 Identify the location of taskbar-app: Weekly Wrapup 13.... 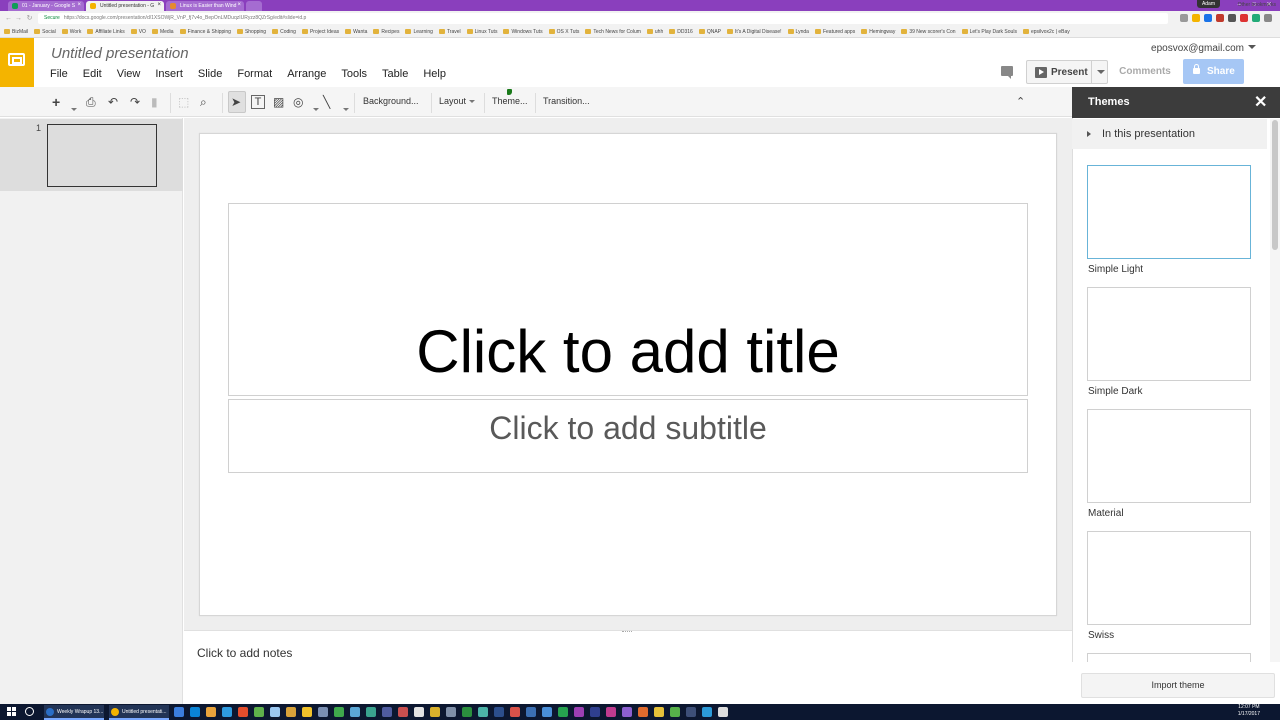
(74, 712).